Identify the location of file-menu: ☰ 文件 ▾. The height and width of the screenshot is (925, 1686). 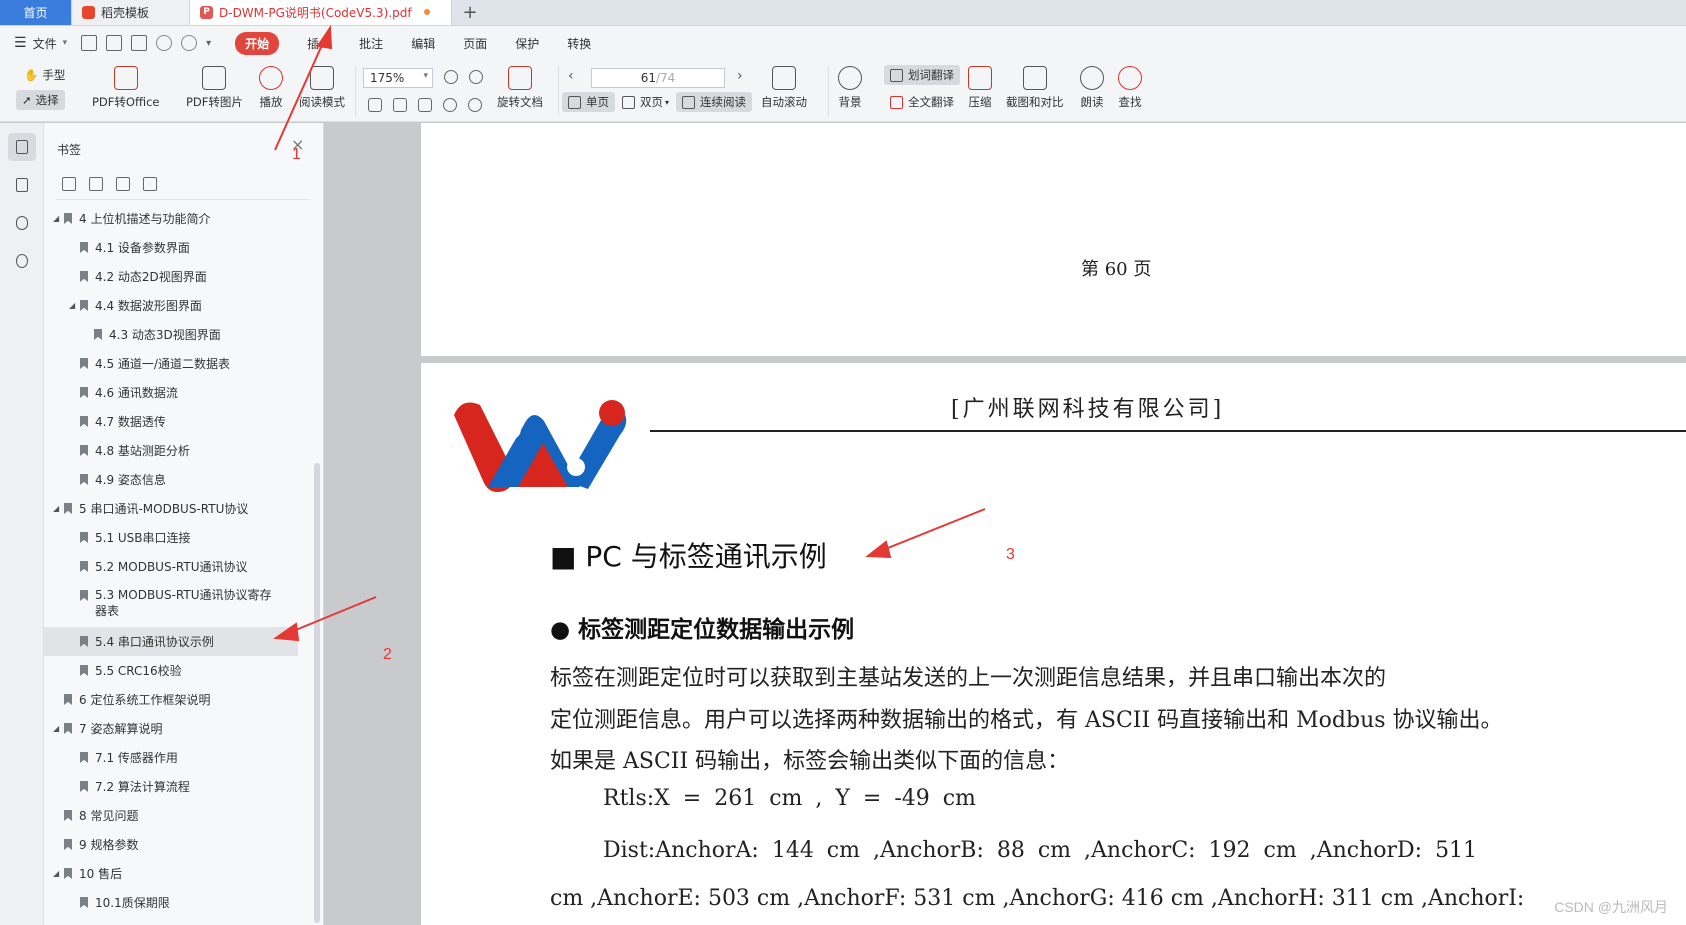
(40, 43).